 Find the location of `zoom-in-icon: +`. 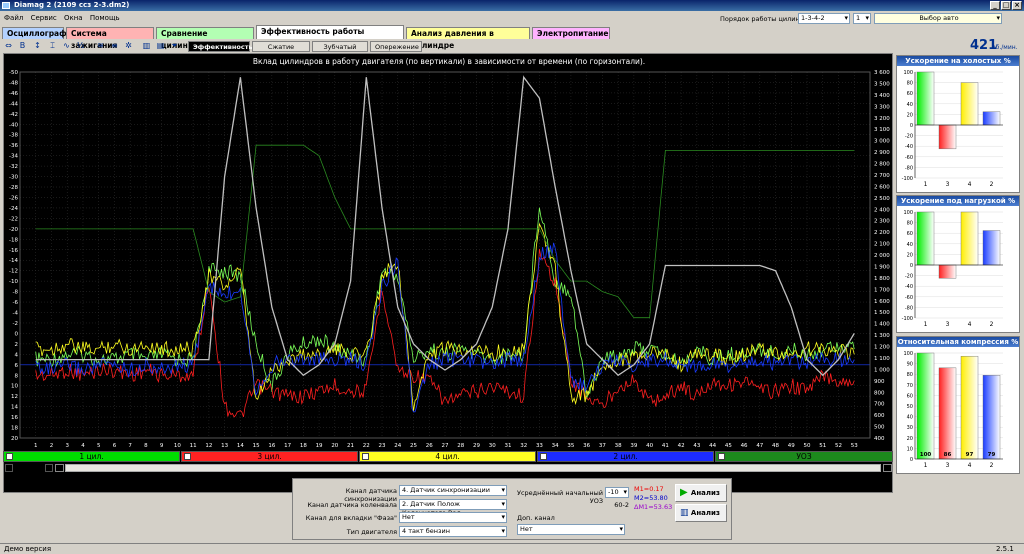

zoom-in-icon: + is located at coordinates (49, 468).